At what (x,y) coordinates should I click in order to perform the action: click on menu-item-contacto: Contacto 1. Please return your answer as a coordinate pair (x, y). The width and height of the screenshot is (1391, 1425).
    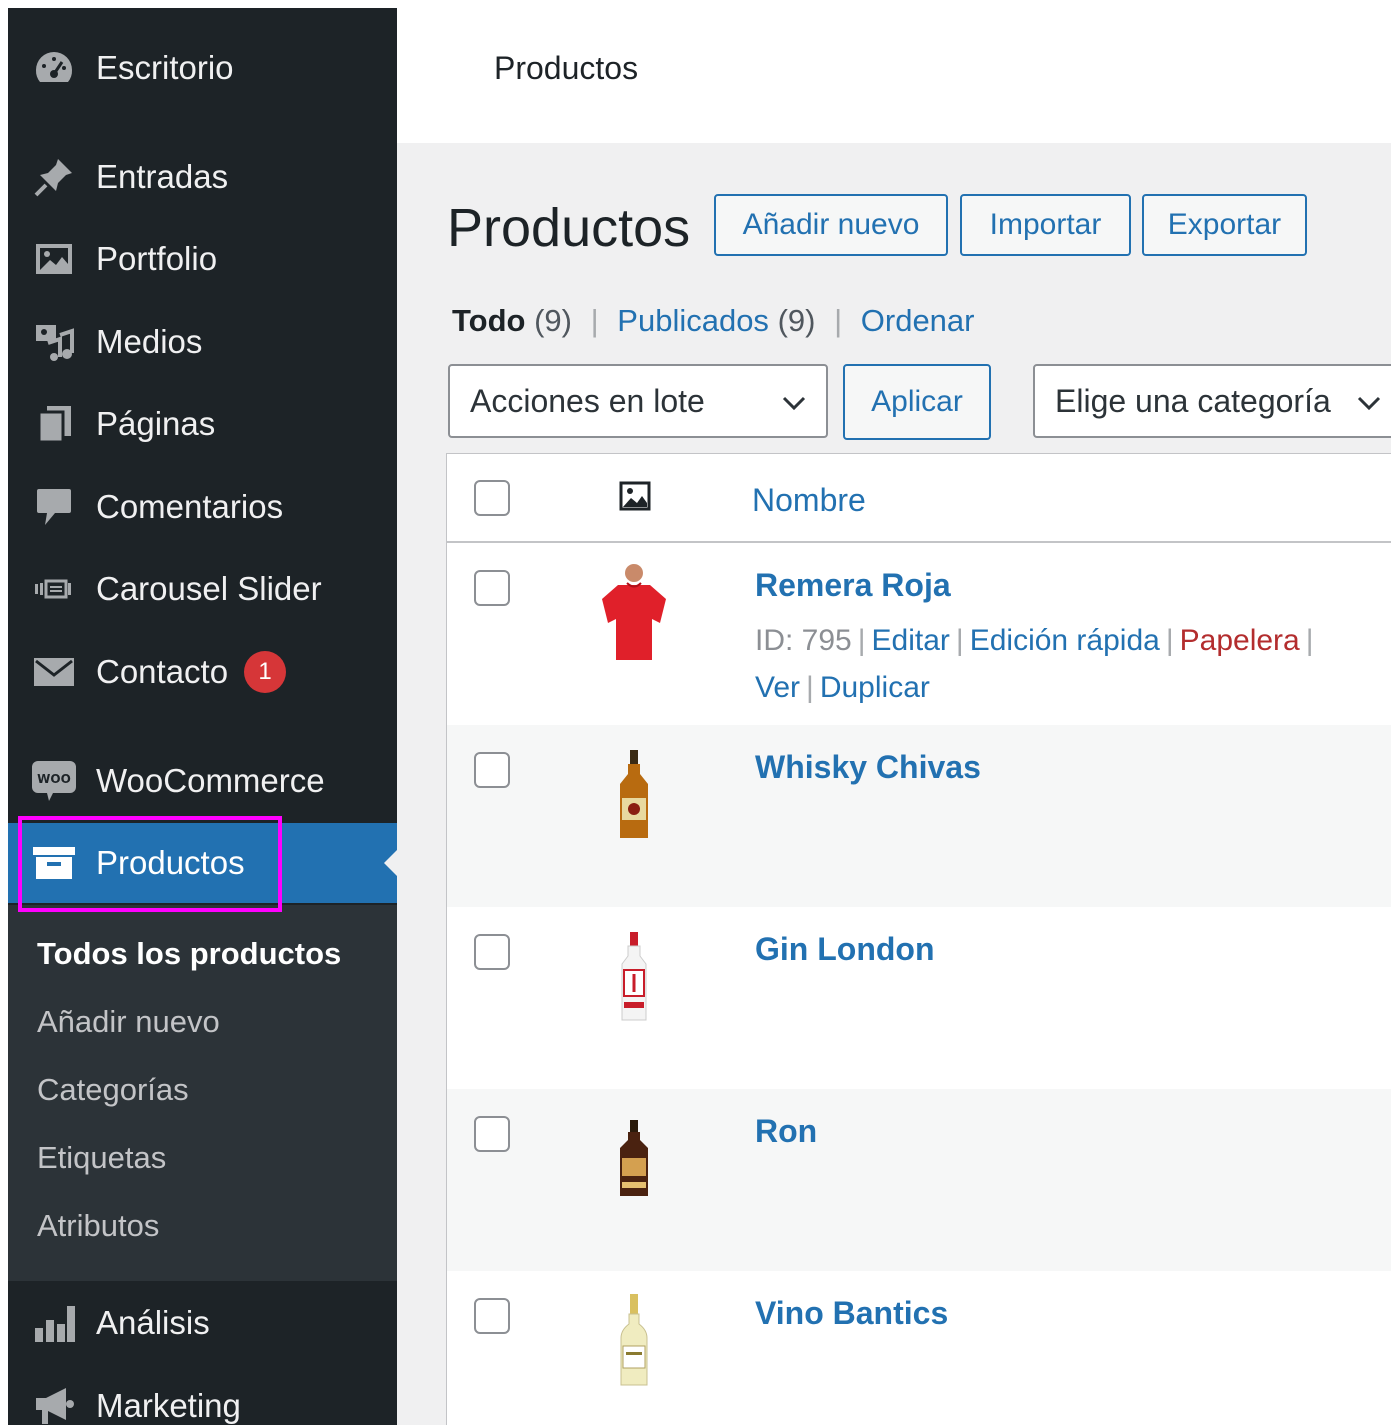
    Looking at the image, I should click on (202, 672).